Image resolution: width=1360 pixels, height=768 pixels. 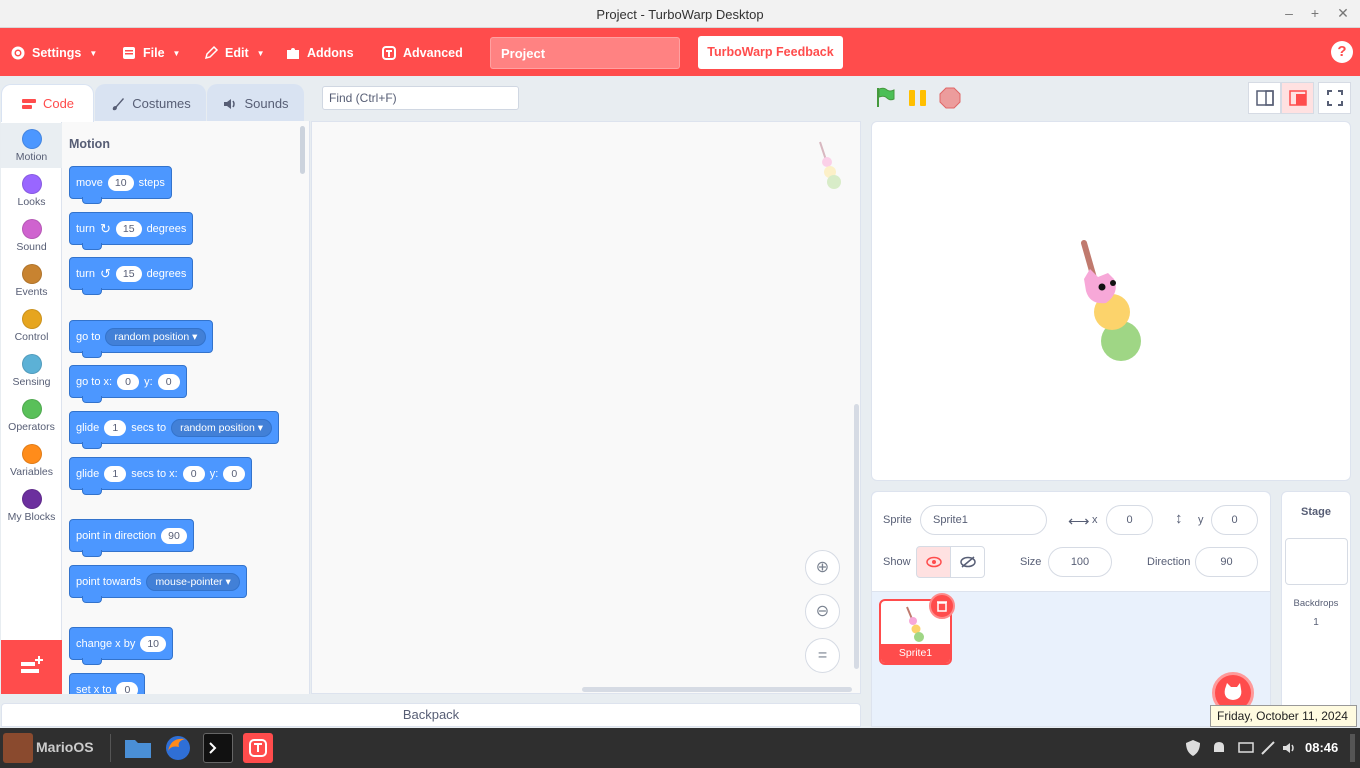 What do you see at coordinates (31, 364) in the screenshot?
I see `sensing-dot-icon` at bounding box center [31, 364].